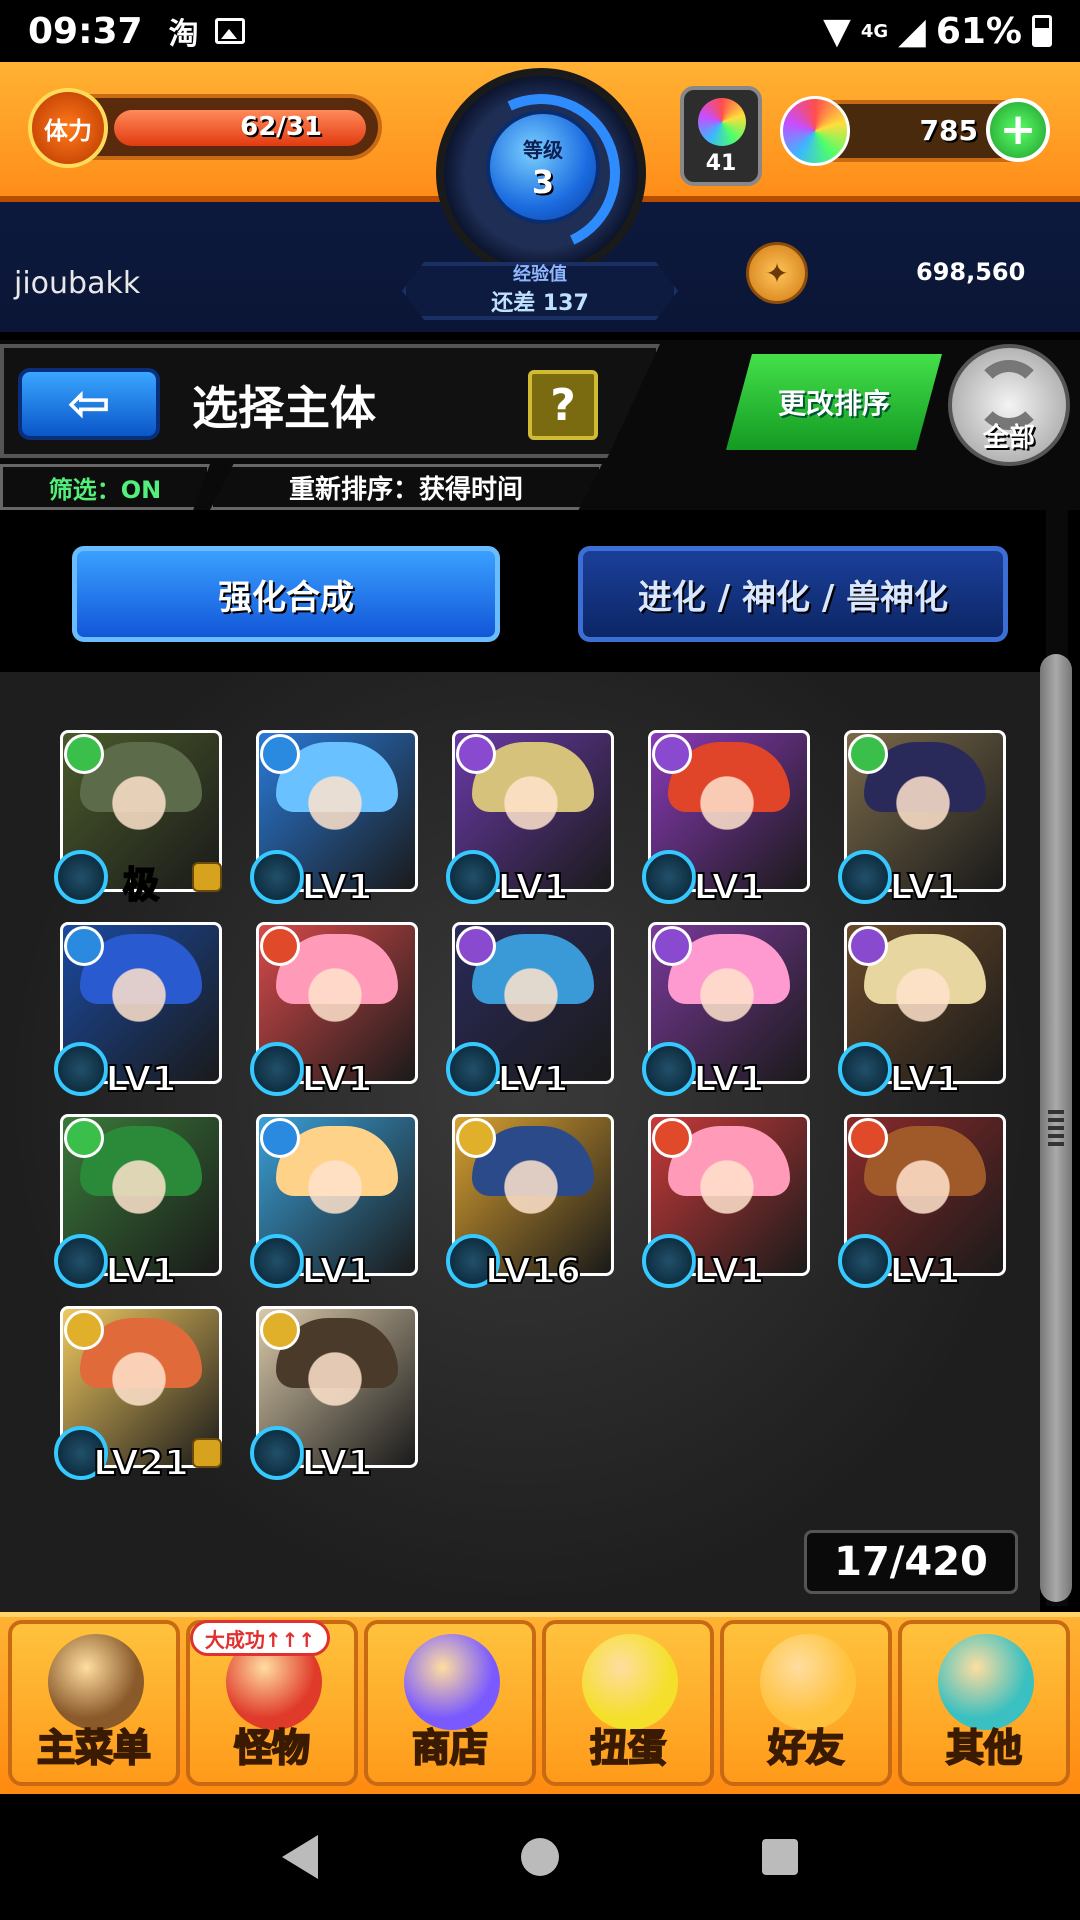  I want to click on nav-label: 好友, so click(806, 1748).